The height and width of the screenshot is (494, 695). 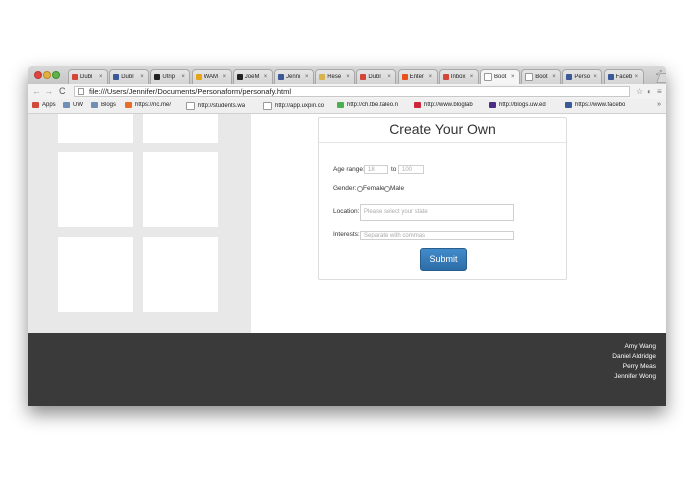 What do you see at coordinates (639, 91) in the screenshot?
I see `bookmark-star-icon: ☆` at bounding box center [639, 91].